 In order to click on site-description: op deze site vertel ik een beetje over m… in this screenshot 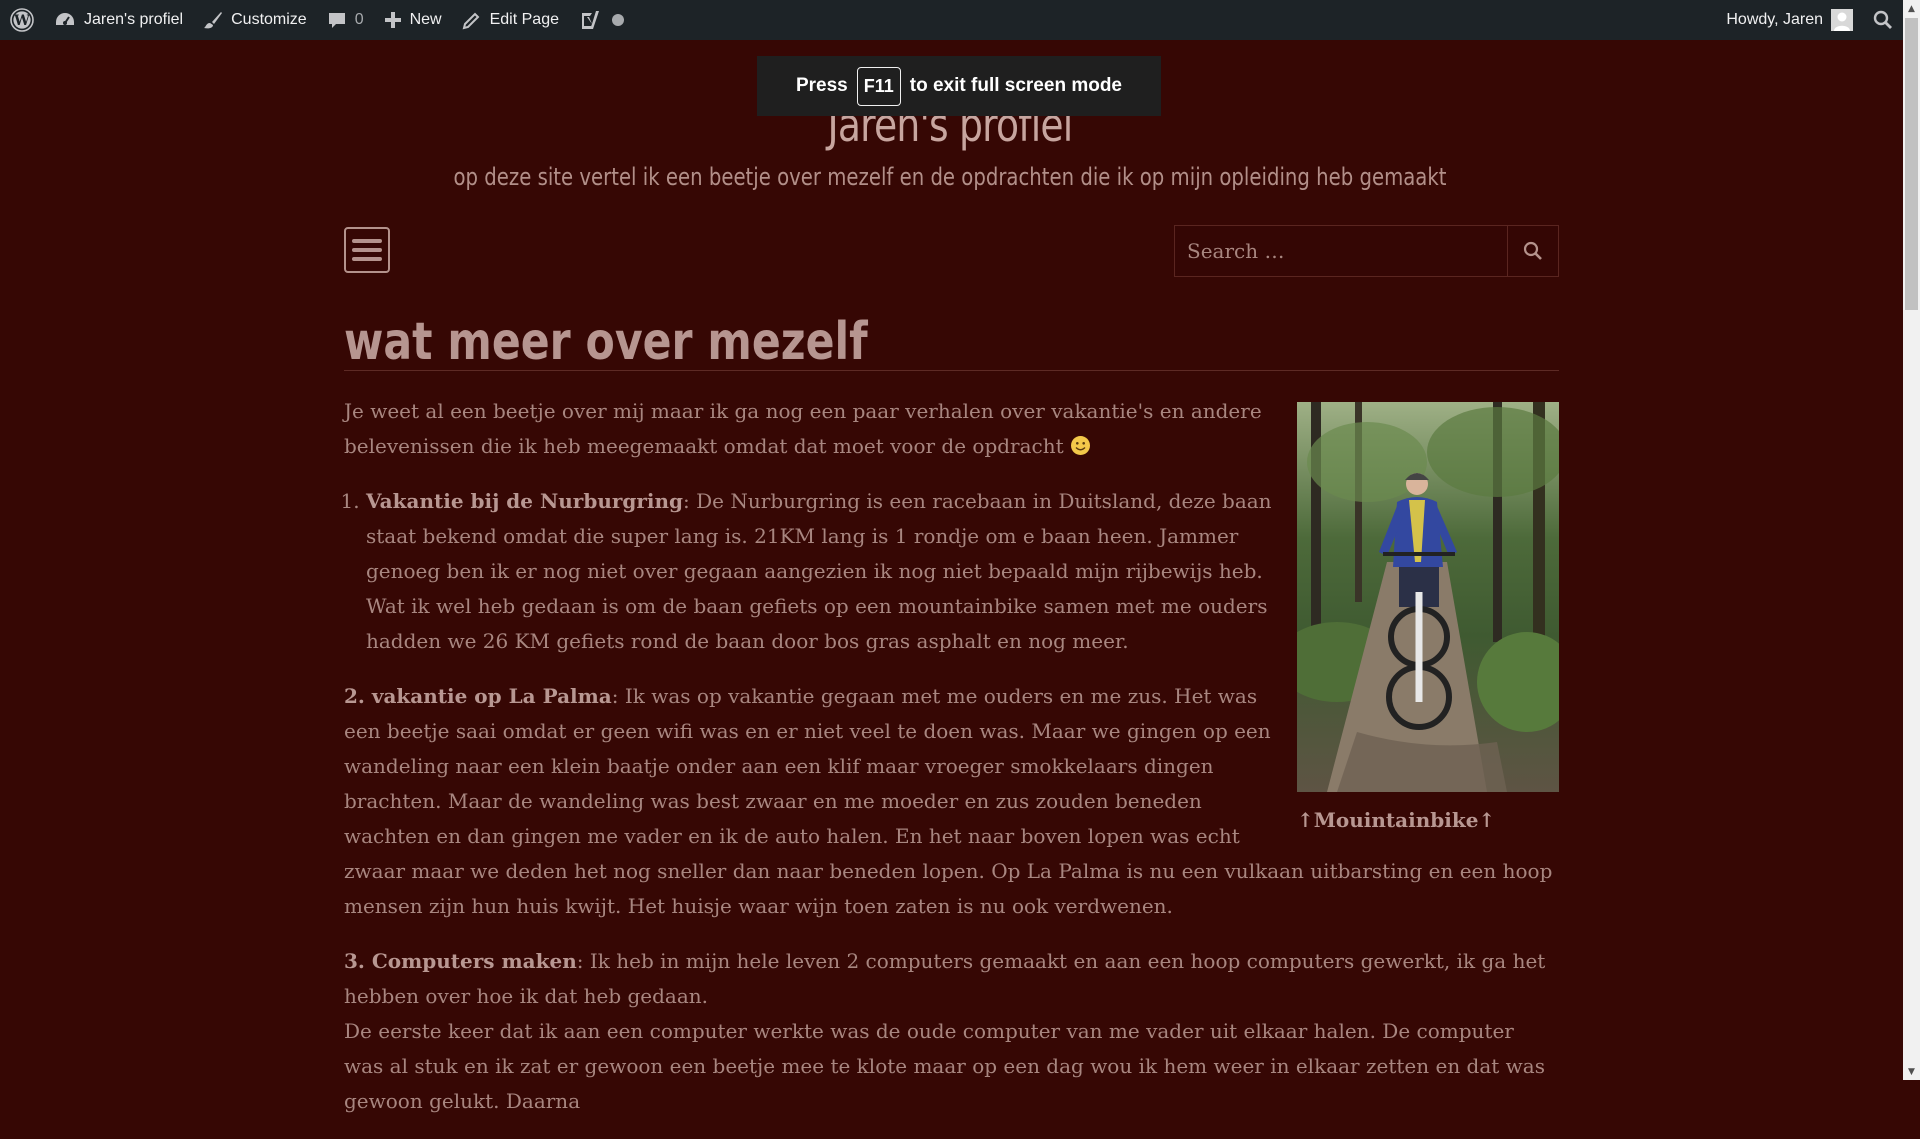, I will do `click(950, 177)`.